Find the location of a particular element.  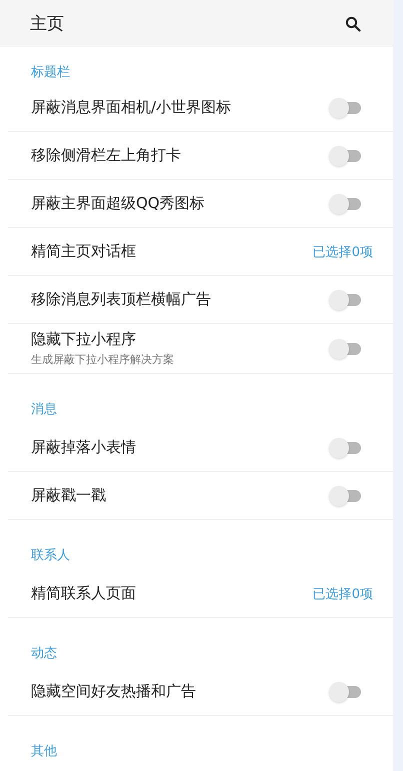

section-title: 动态 is located at coordinates (44, 654).